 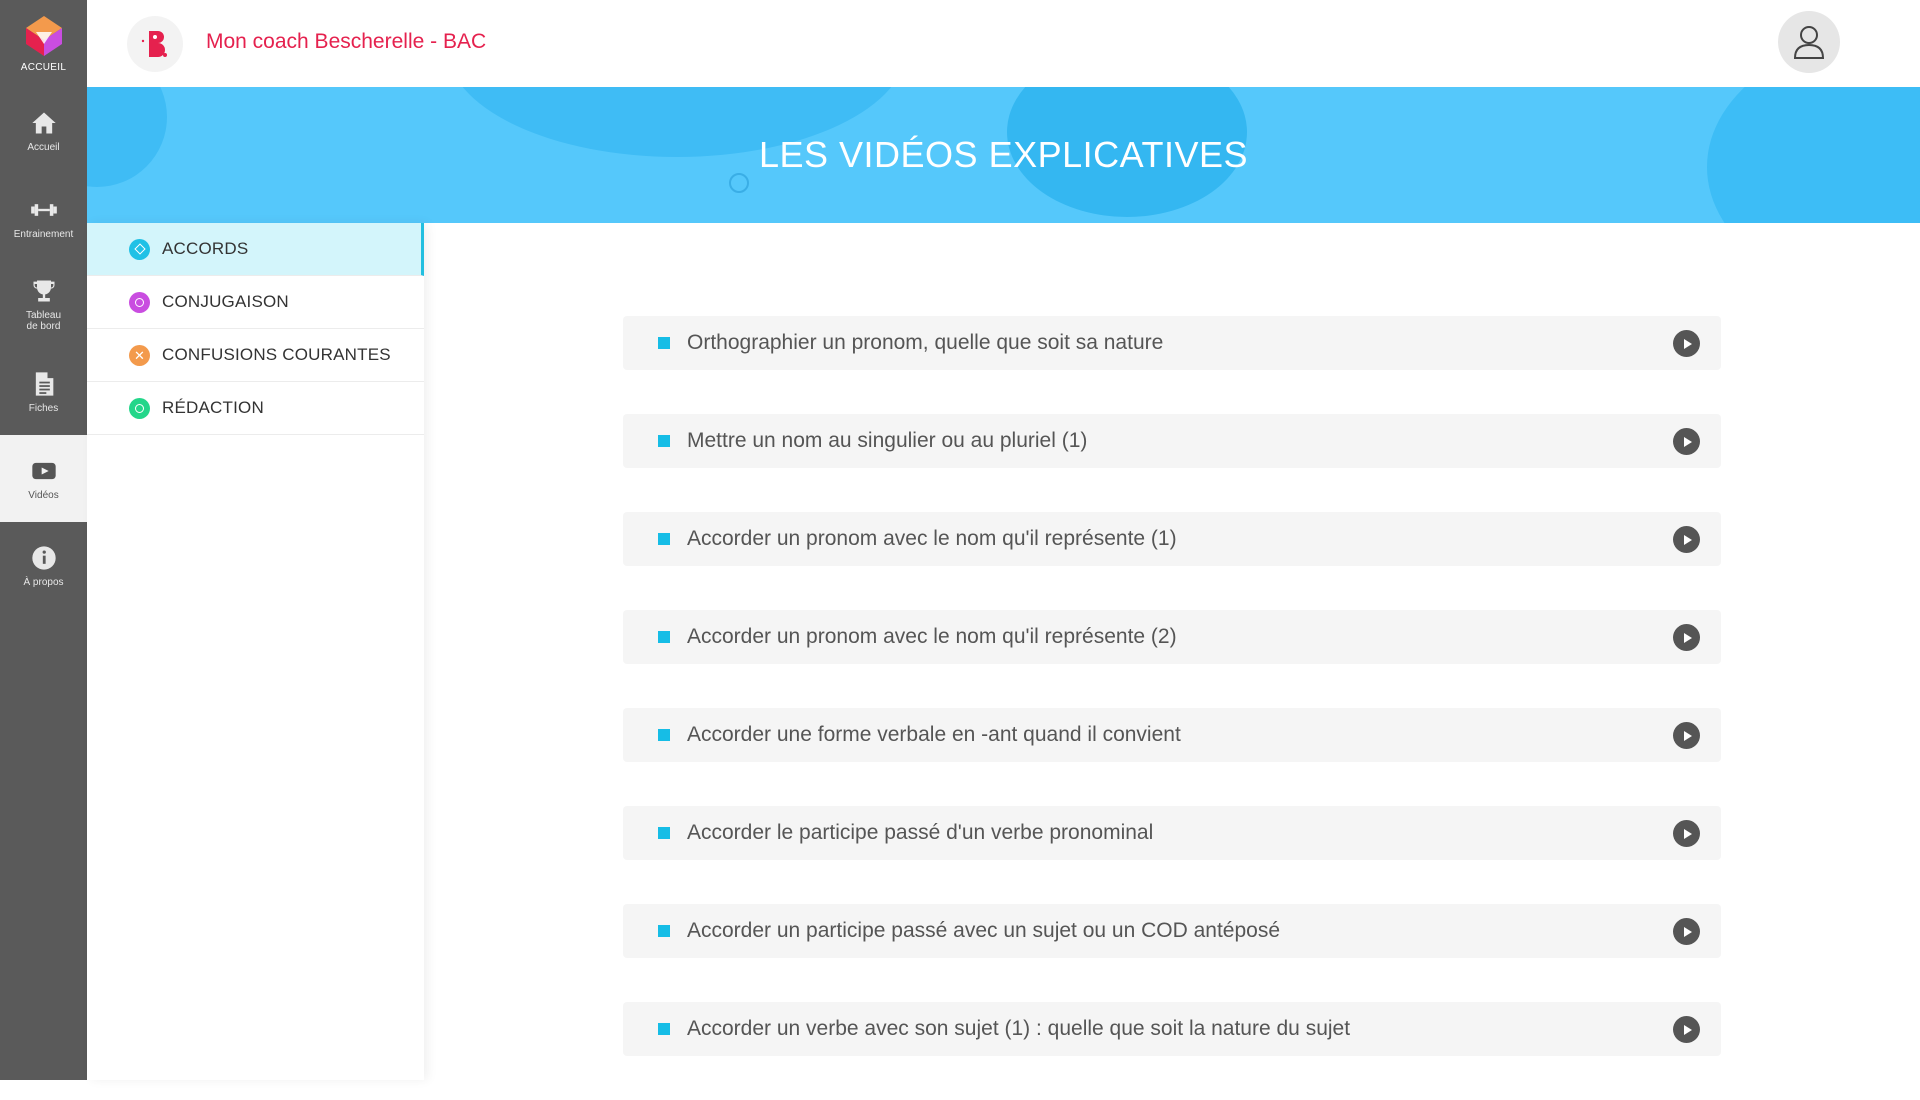 I want to click on user-avatar-button, so click(x=1809, y=42).